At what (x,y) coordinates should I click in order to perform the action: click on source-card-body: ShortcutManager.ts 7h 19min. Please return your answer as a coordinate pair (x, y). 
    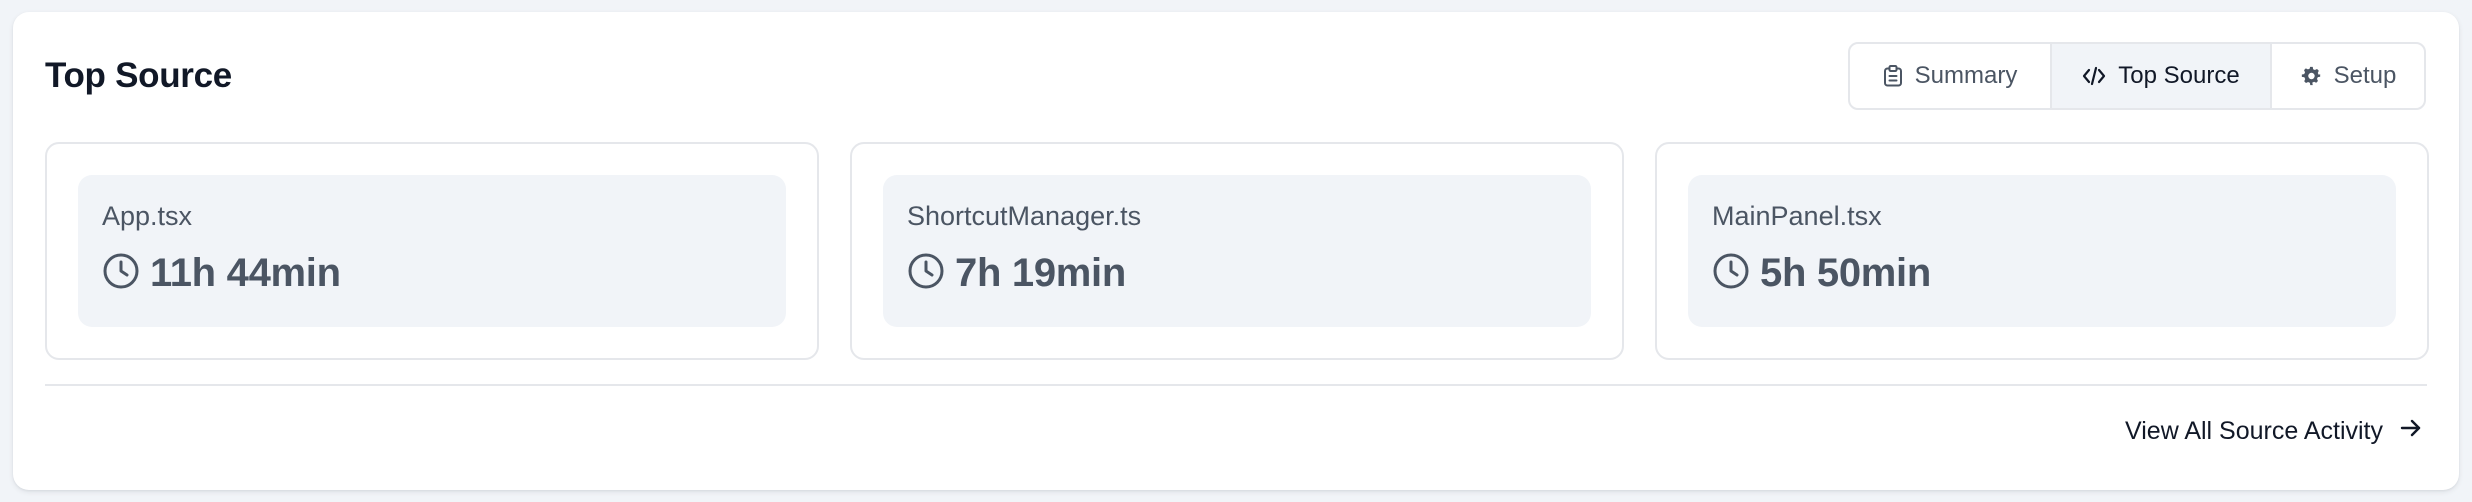
    Looking at the image, I should click on (1237, 251).